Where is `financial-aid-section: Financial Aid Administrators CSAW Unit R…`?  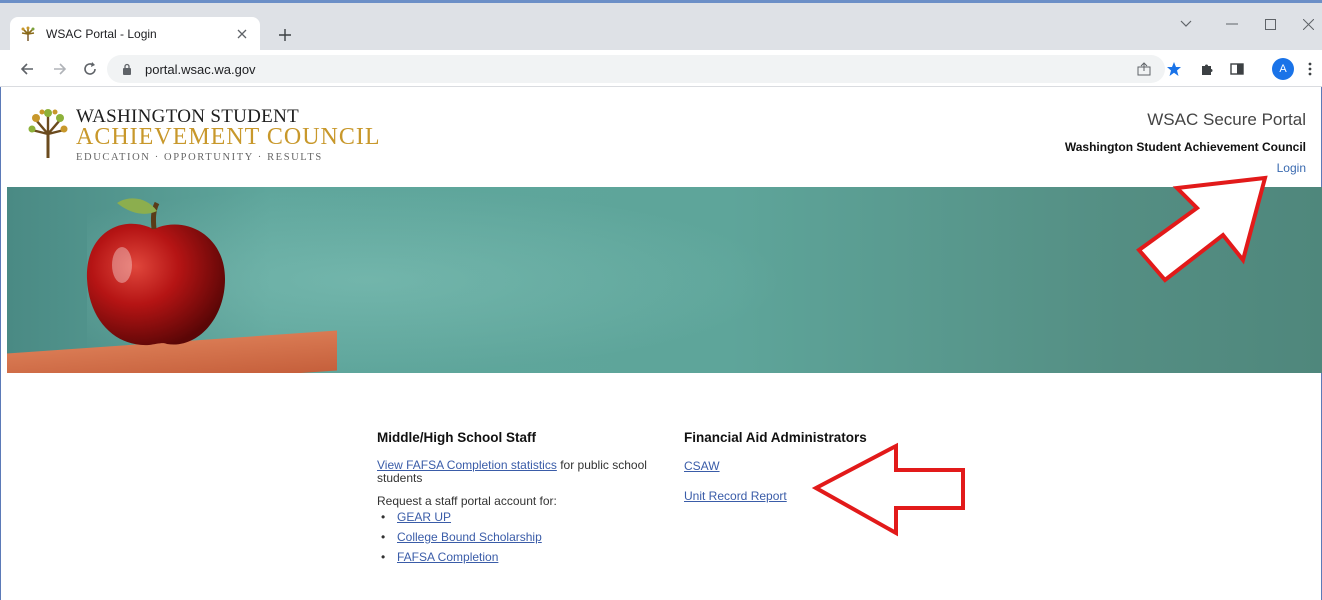
financial-aid-section: Financial Aid Administrators CSAW Unit R… is located at coordinates (814, 474).